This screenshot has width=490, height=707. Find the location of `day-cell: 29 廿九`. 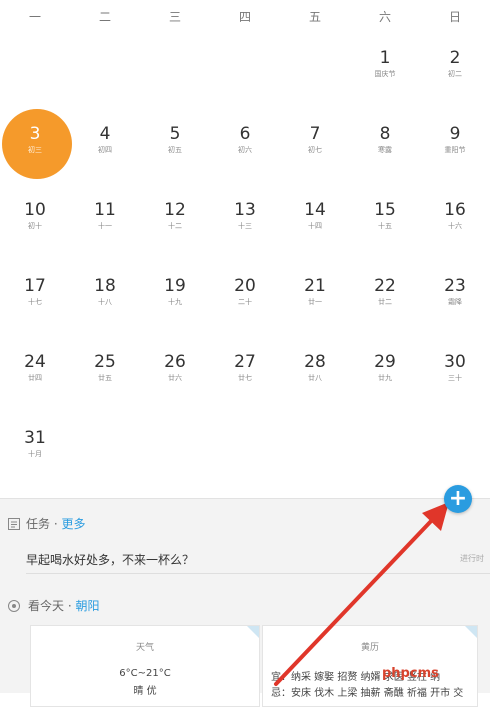

day-cell: 29 廿九 is located at coordinates (385, 371).